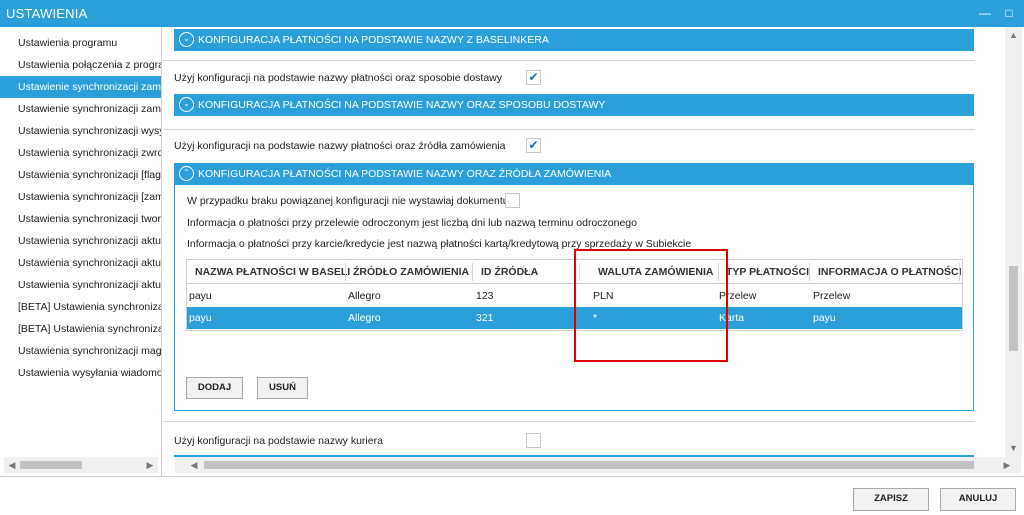  Describe the element at coordinates (186, 173) in the screenshot. I see `chevron-up-icon: ⌃` at that location.